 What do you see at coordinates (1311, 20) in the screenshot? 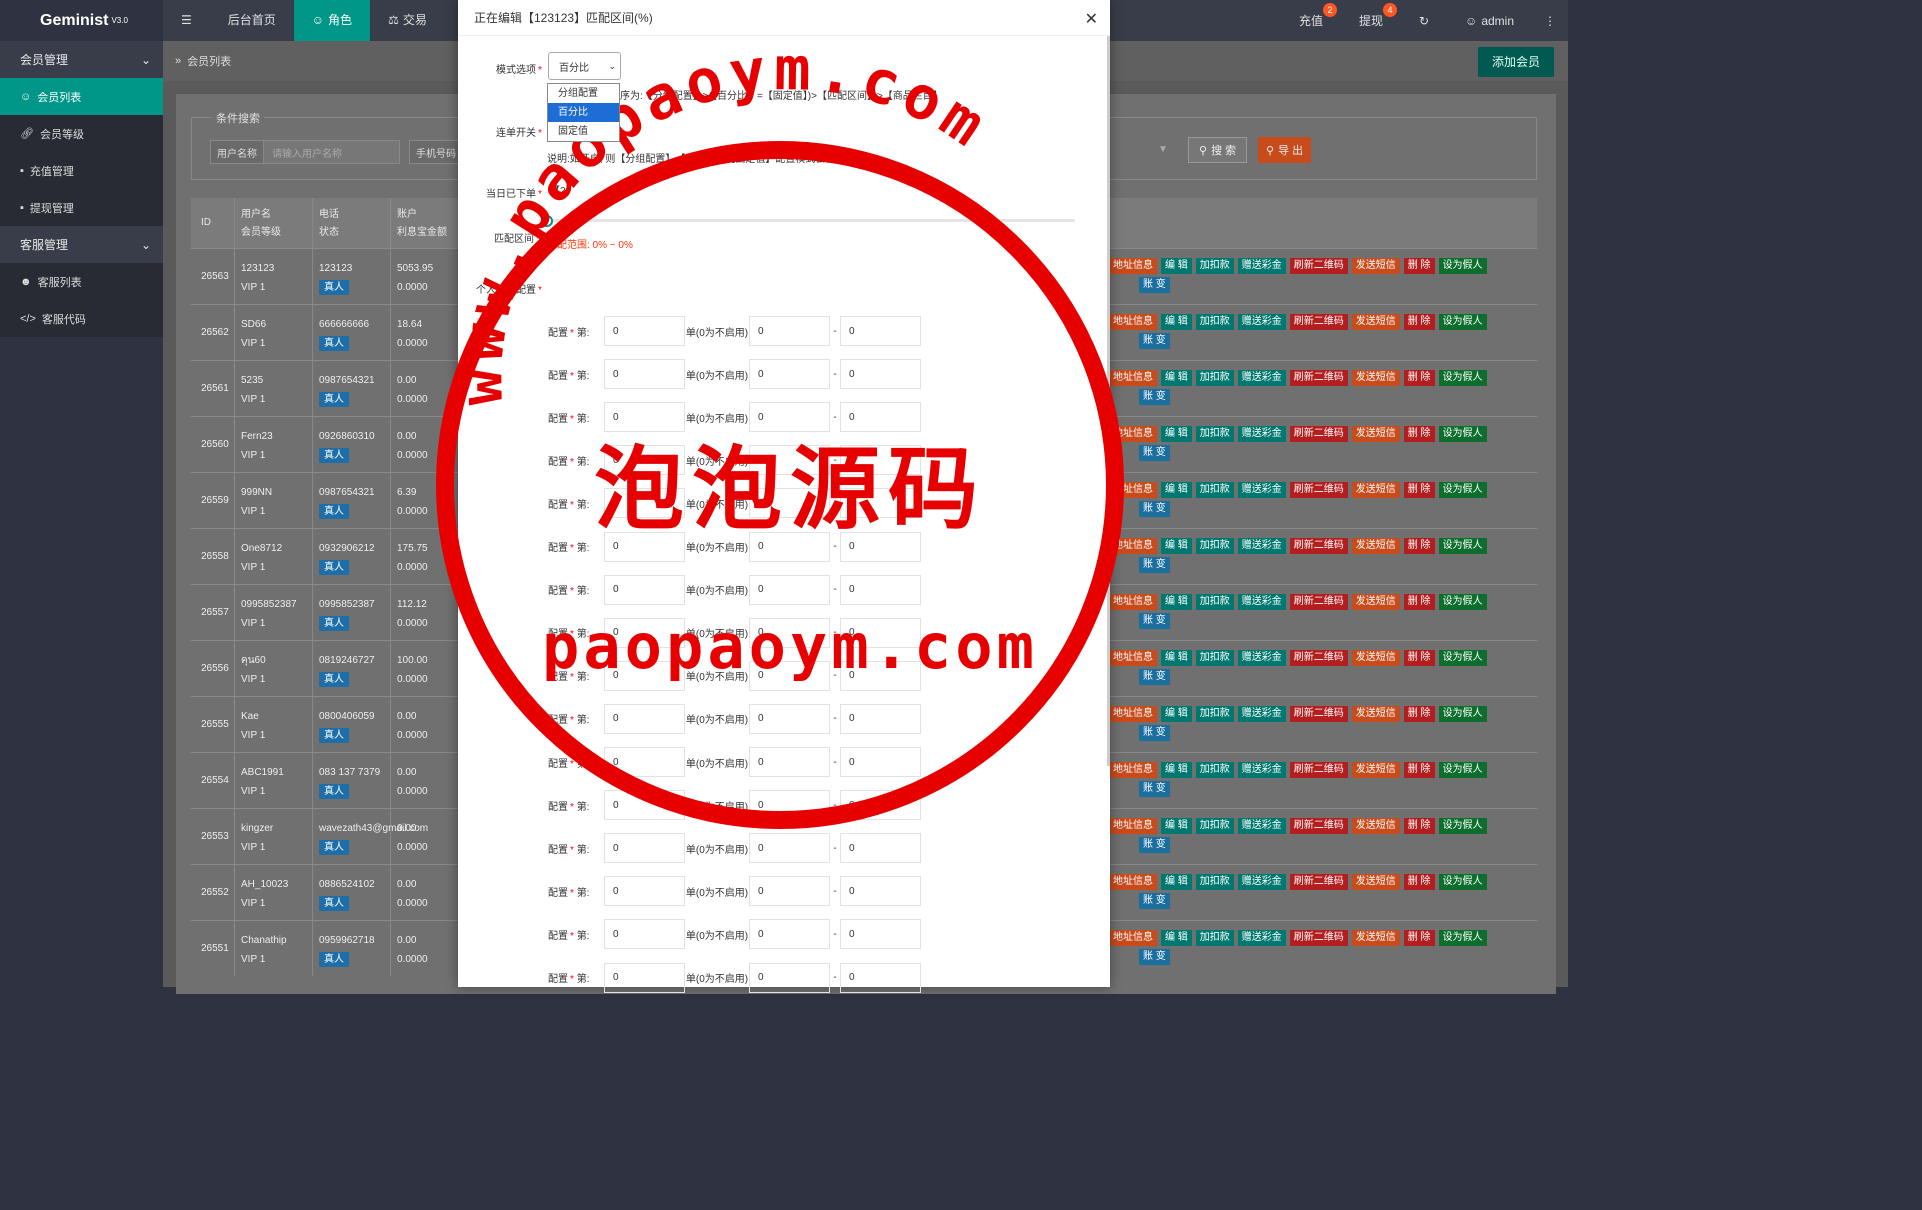
I see `recharge-link: 充值 2` at bounding box center [1311, 20].